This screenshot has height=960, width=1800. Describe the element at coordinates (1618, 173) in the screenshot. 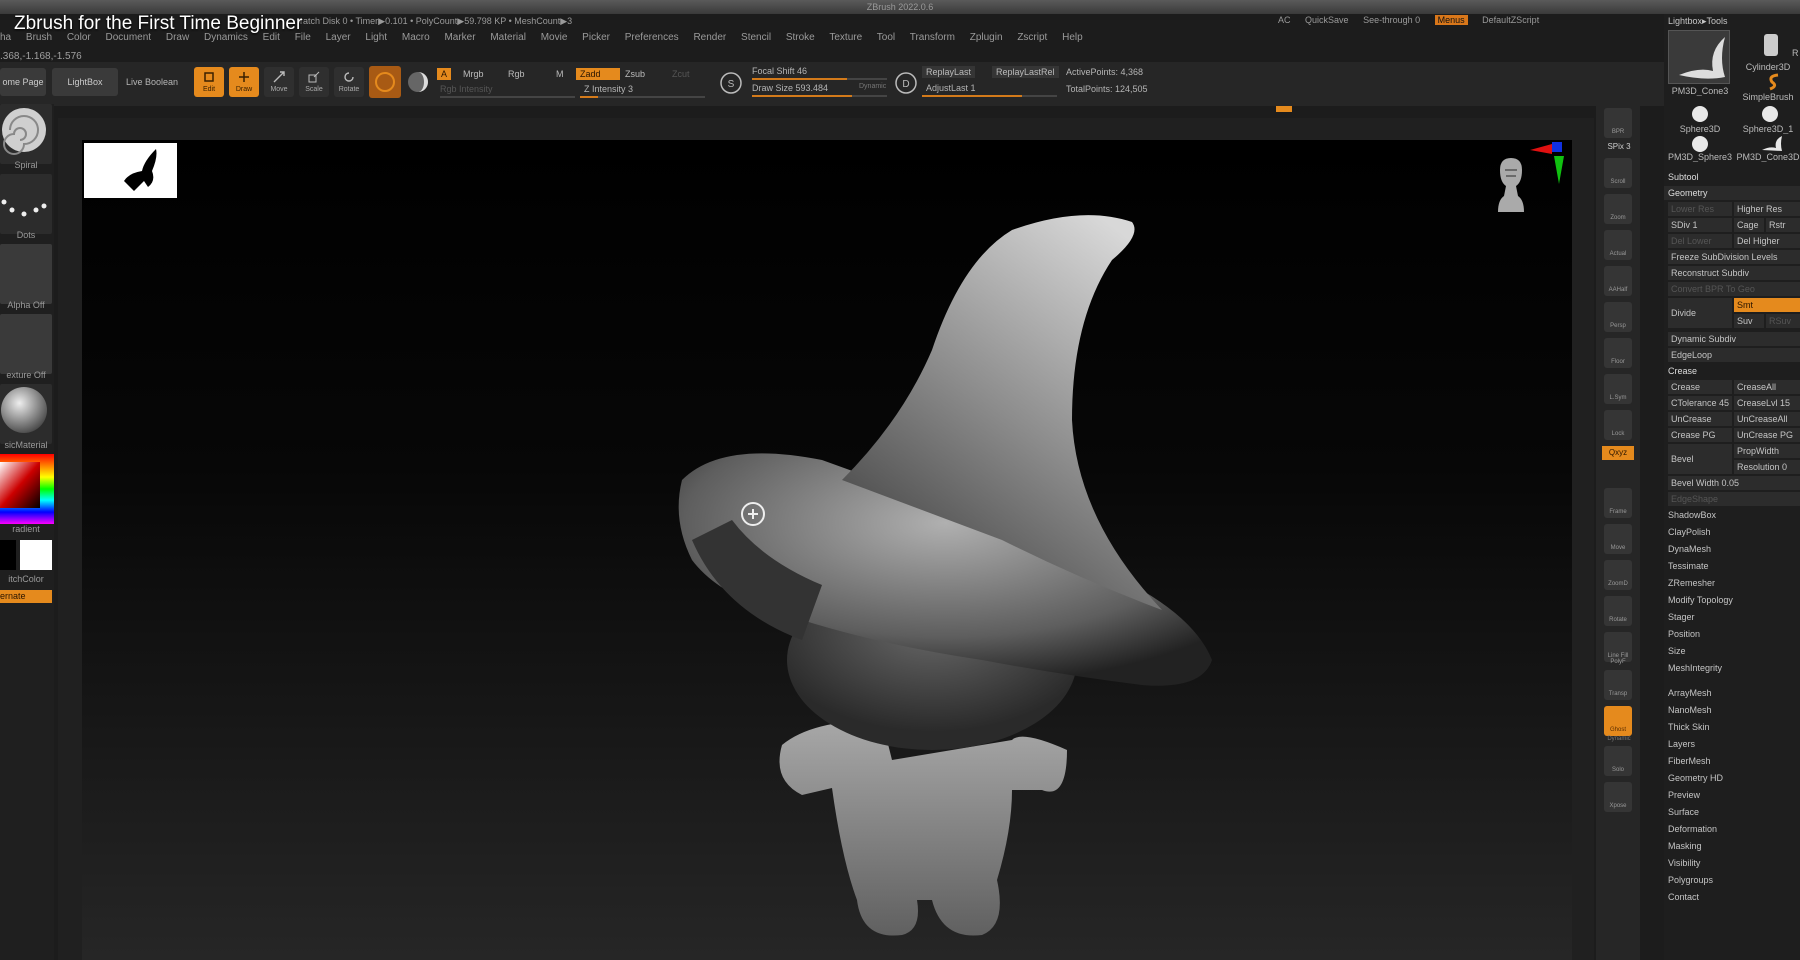

I see `scroll-button: Scroll` at that location.